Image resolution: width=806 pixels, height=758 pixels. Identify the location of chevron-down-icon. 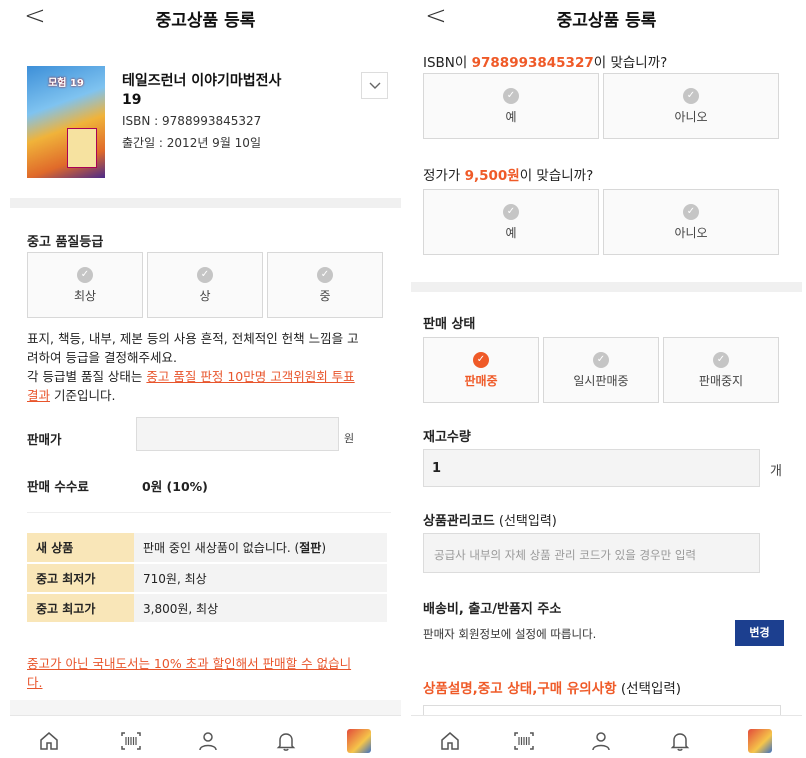
(374, 85).